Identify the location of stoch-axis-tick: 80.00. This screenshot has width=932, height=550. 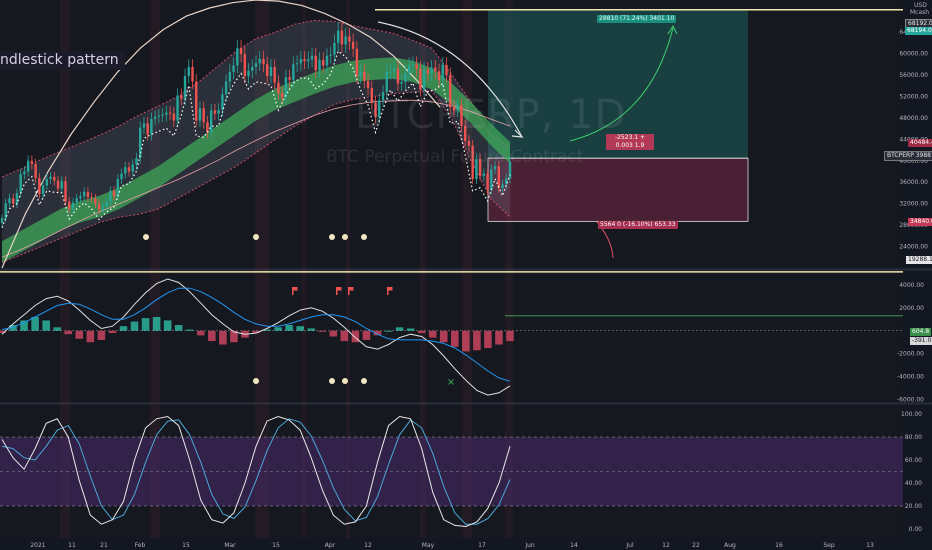
(913, 437).